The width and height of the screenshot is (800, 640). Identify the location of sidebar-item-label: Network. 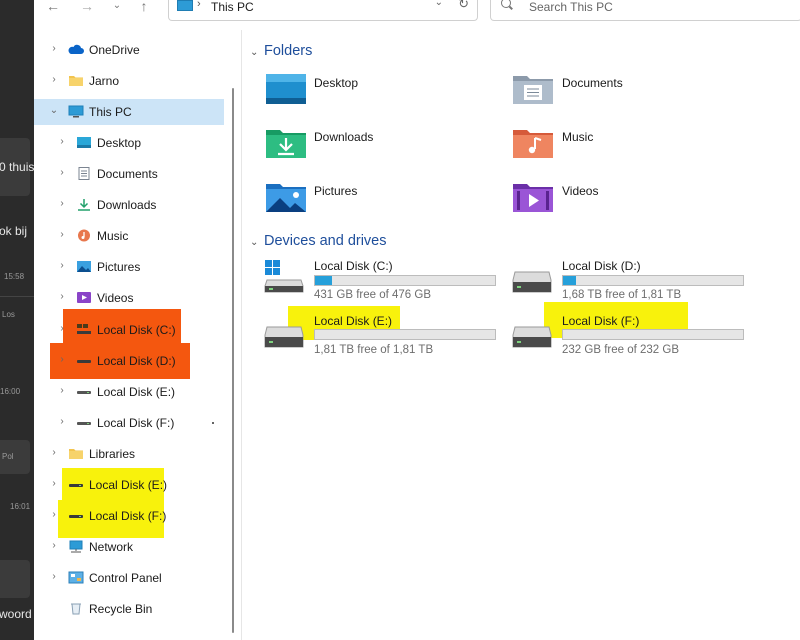
(111, 547).